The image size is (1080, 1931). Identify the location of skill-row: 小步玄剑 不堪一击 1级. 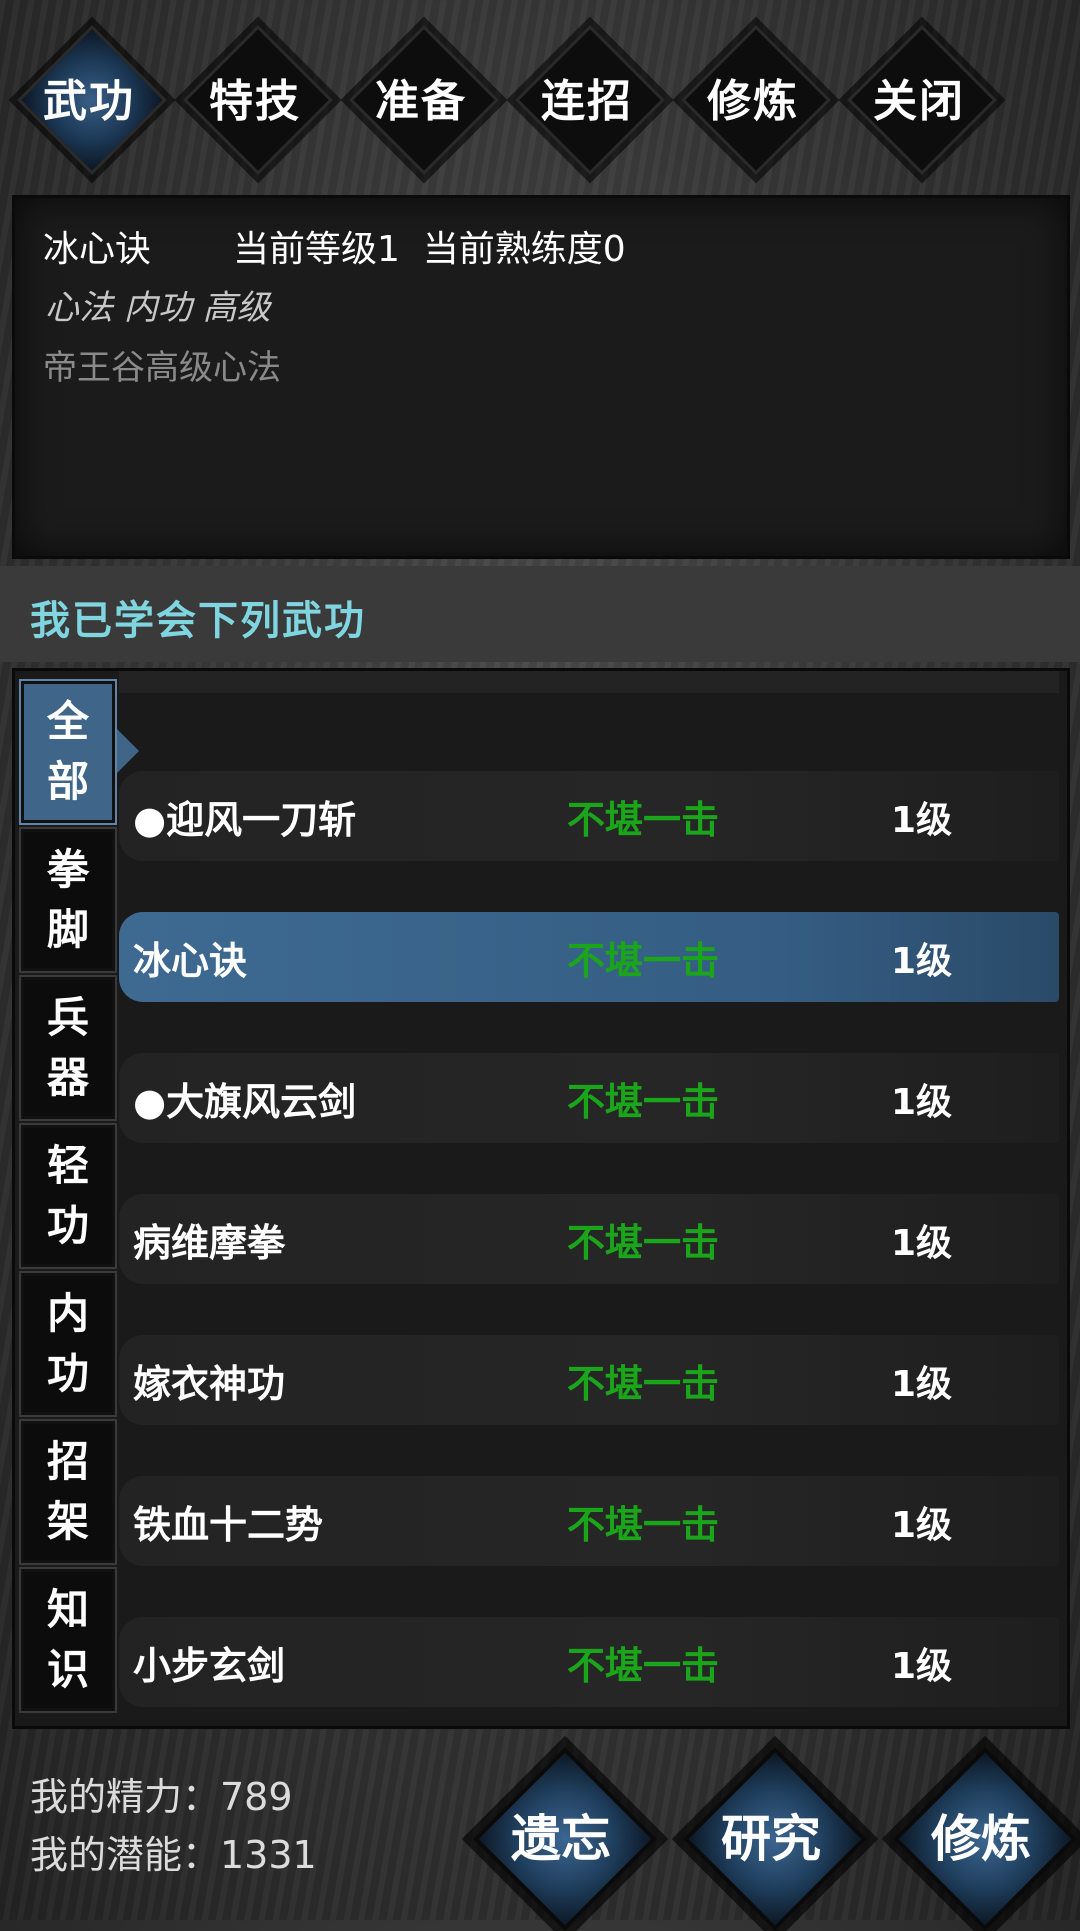
(589, 1662).